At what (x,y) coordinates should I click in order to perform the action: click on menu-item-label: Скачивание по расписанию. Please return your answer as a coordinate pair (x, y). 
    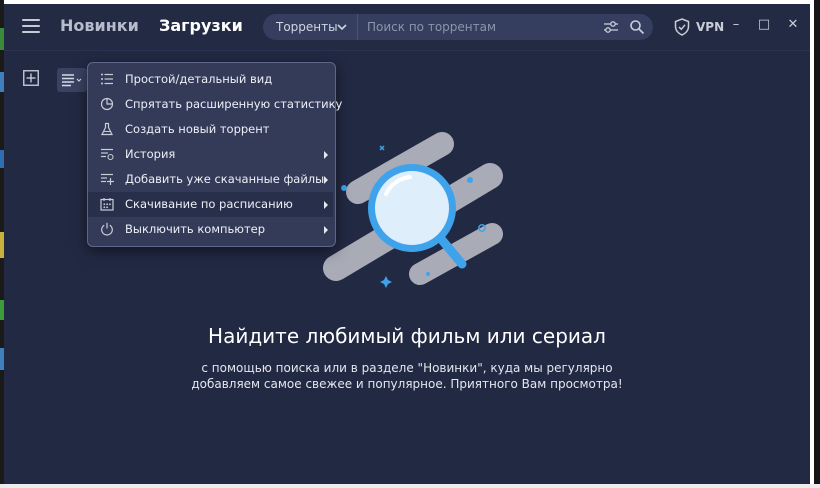
    Looking at the image, I should click on (209, 204).